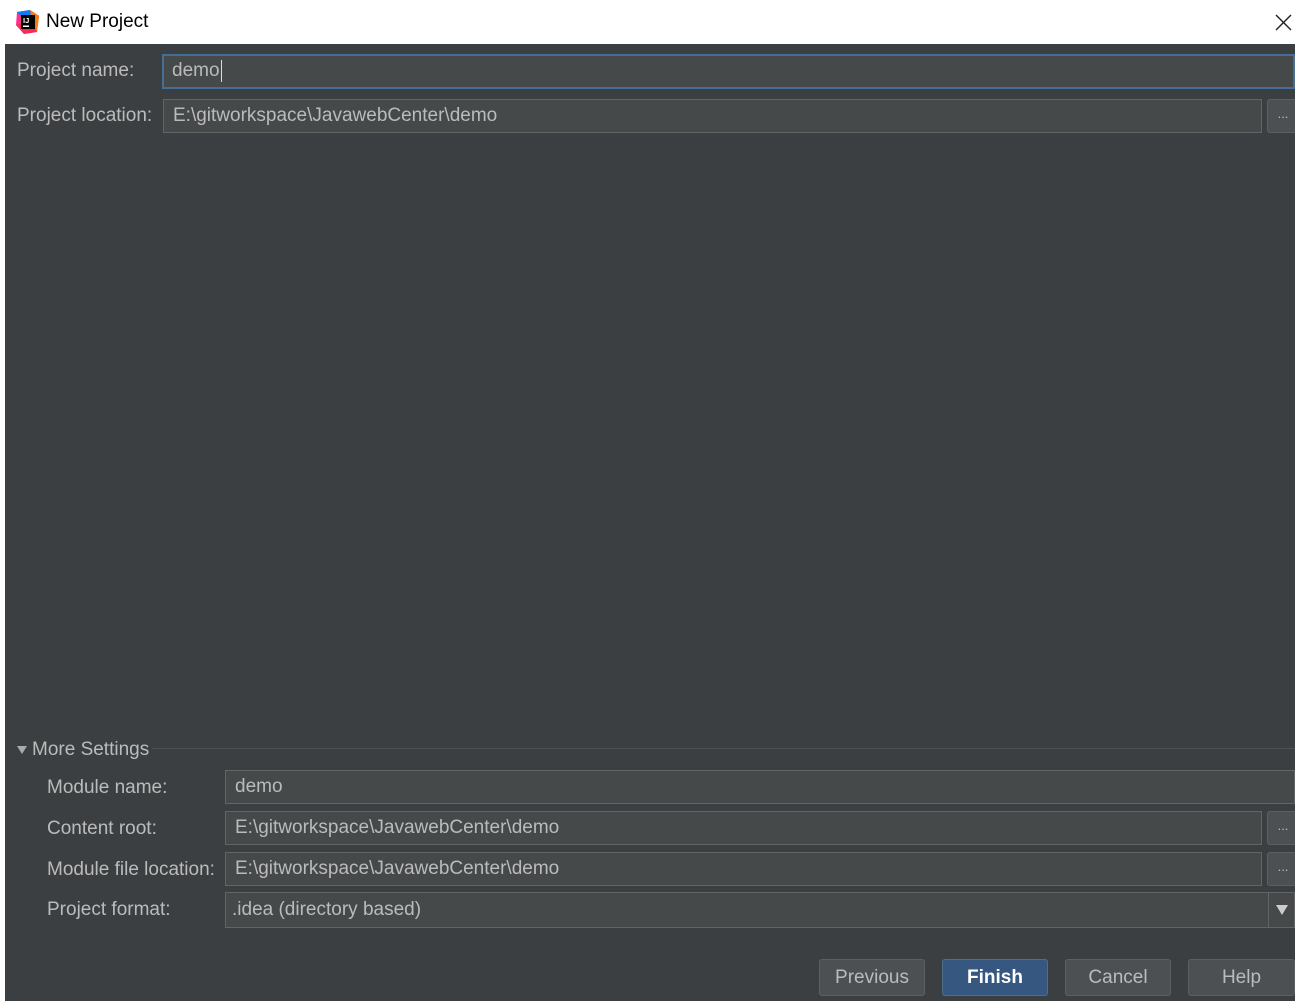 This screenshot has width=1295, height=1001. I want to click on svg-text: IJ, so click(26, 20).